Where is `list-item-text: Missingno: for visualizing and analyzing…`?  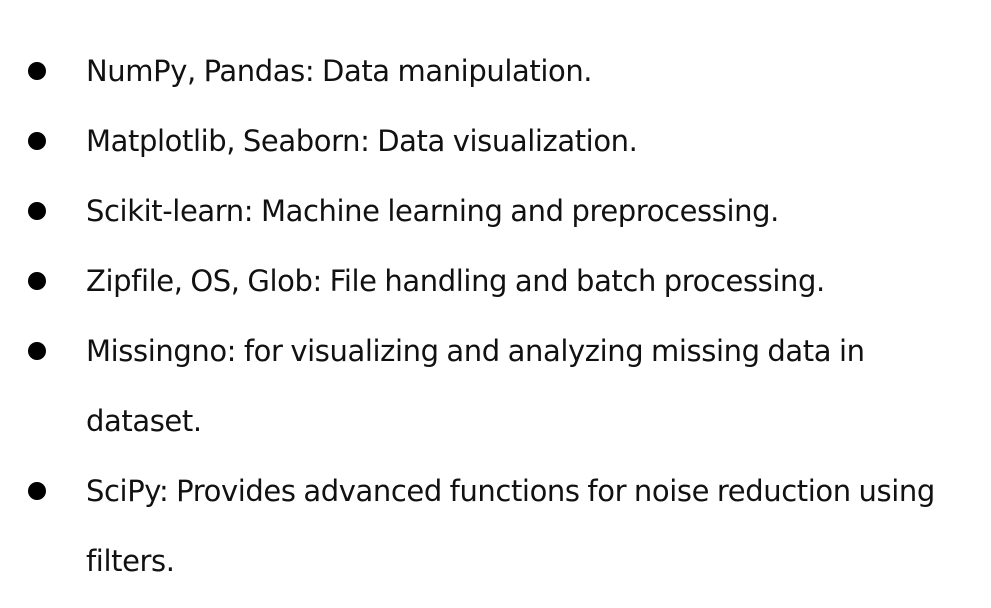
list-item-text: Missingno: for visualizing and analyzing… is located at coordinates (475, 386).